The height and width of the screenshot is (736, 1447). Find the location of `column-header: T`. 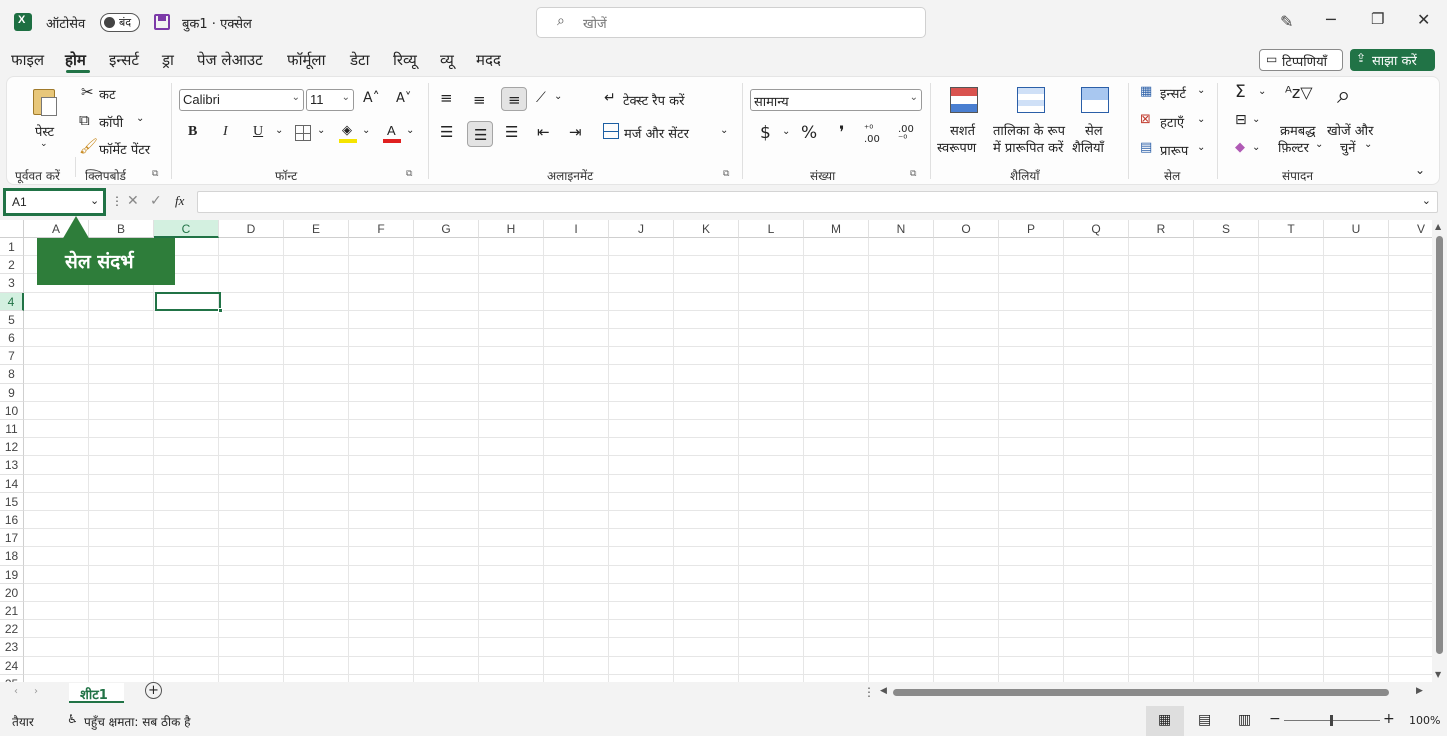

column-header: T is located at coordinates (1291, 229).